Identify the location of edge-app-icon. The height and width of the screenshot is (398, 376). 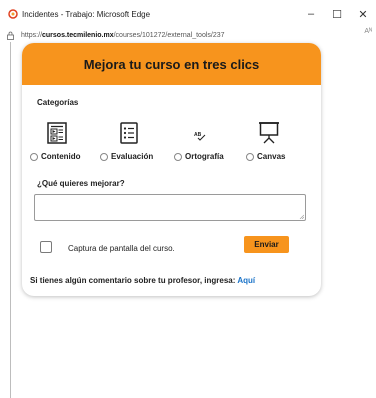
(13, 14).